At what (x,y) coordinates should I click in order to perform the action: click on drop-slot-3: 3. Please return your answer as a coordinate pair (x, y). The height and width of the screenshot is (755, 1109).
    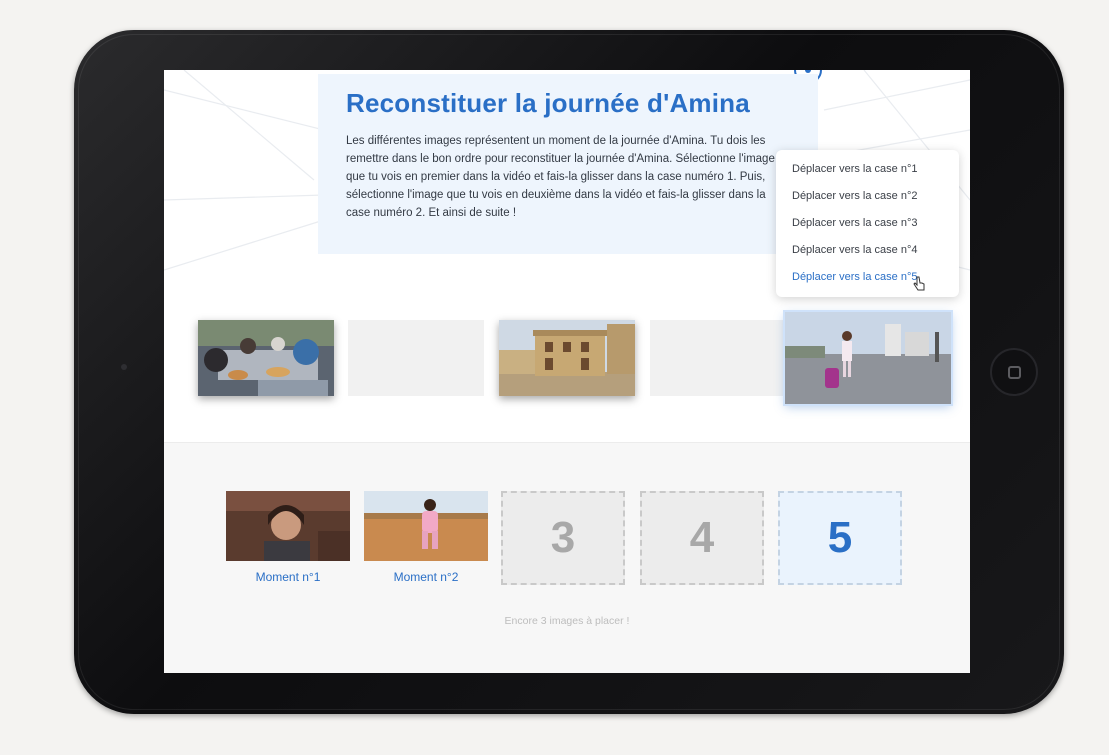
    Looking at the image, I should click on (563, 538).